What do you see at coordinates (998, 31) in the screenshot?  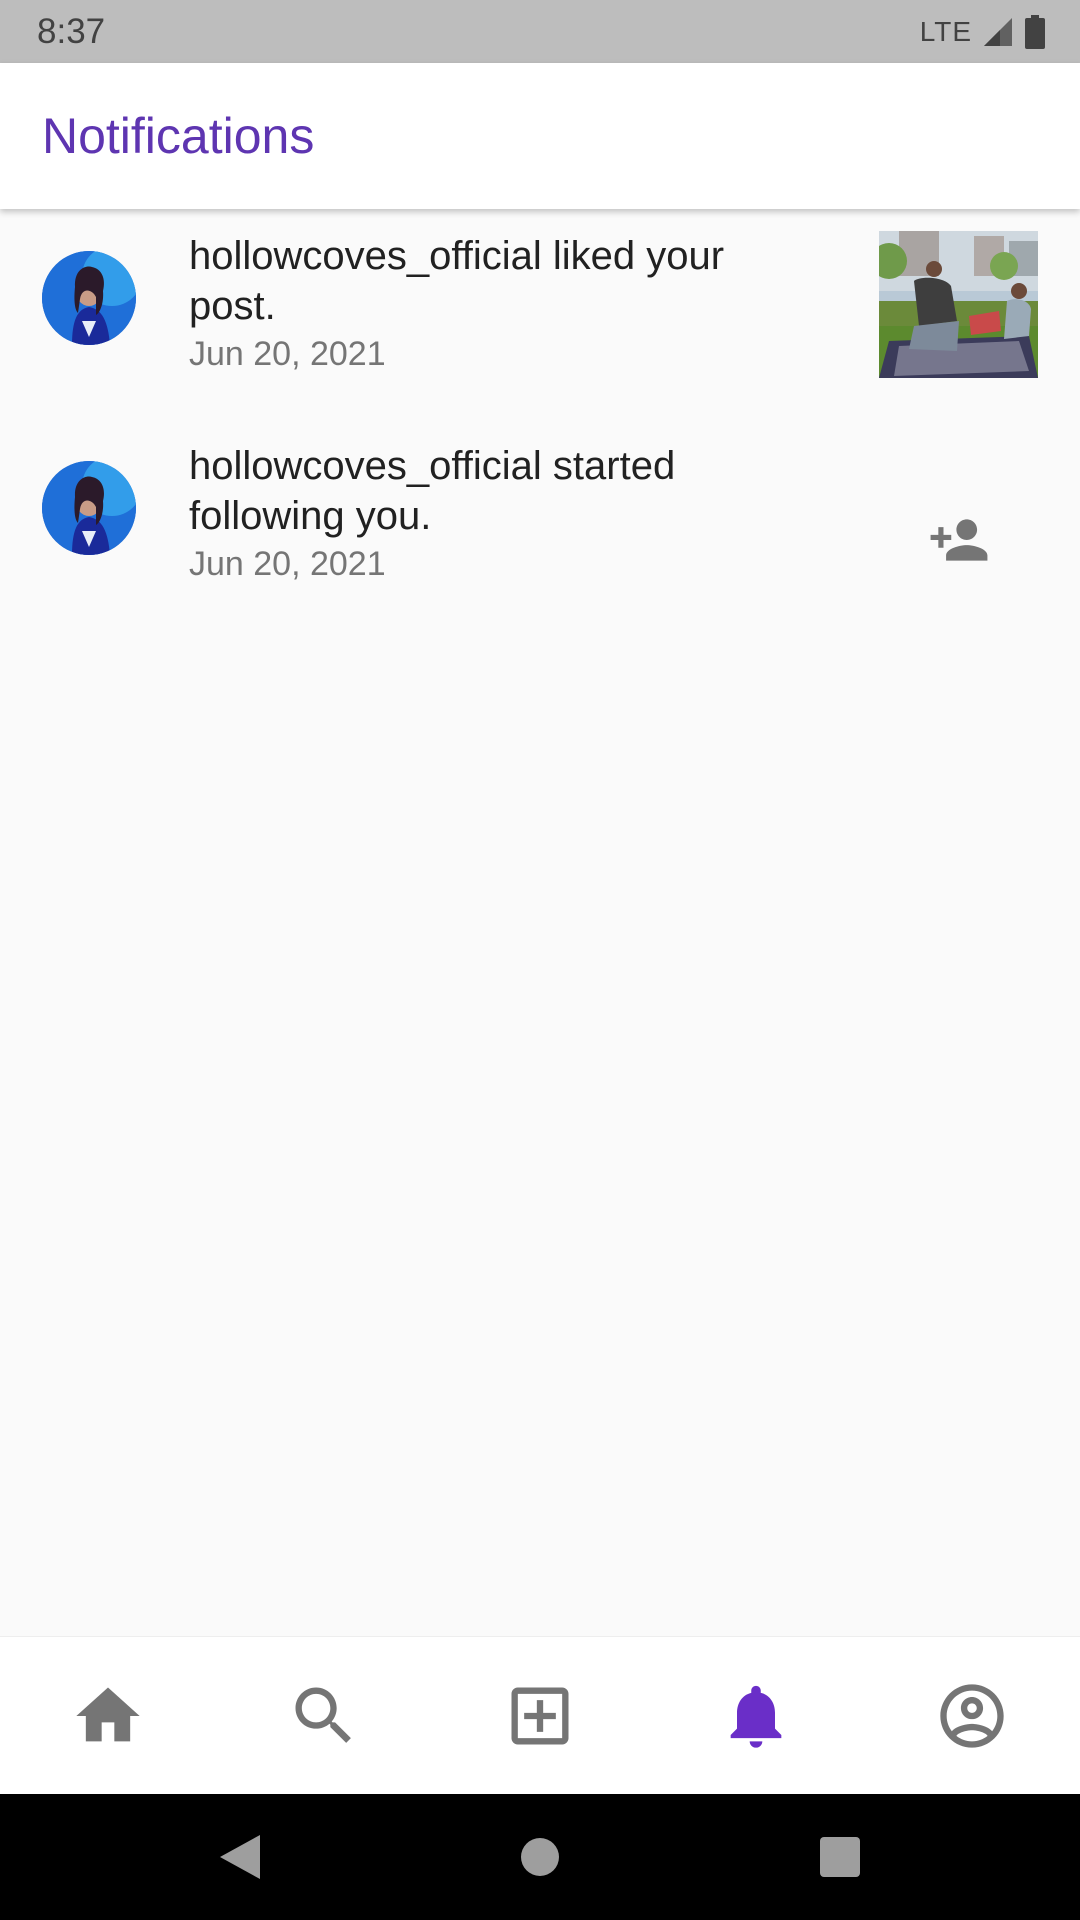 I see `signal-icon` at bounding box center [998, 31].